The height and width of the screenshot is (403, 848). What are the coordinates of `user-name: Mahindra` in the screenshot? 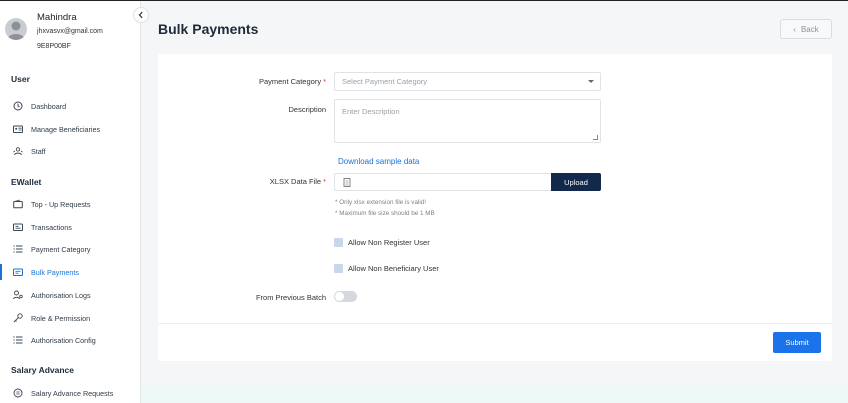 It's located at (57, 17).